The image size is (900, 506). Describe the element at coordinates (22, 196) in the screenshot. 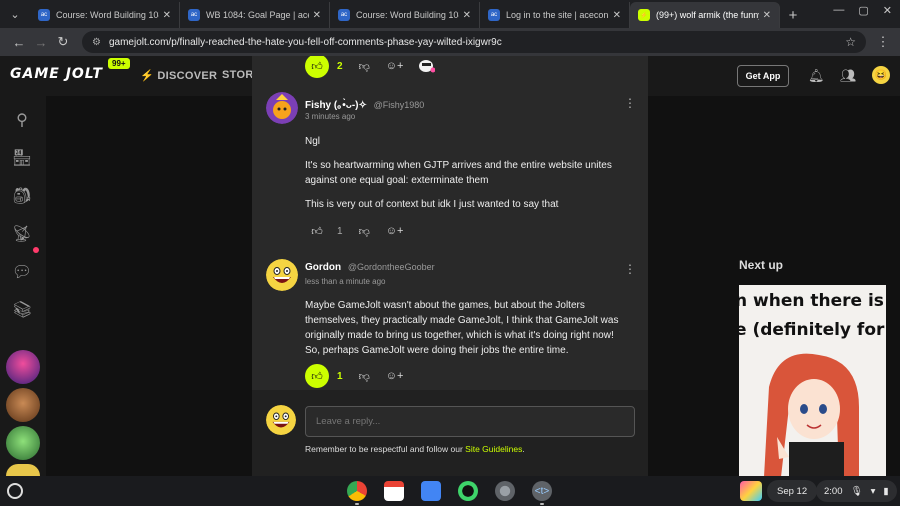

I see `backpack-icon: 🎒︎` at that location.